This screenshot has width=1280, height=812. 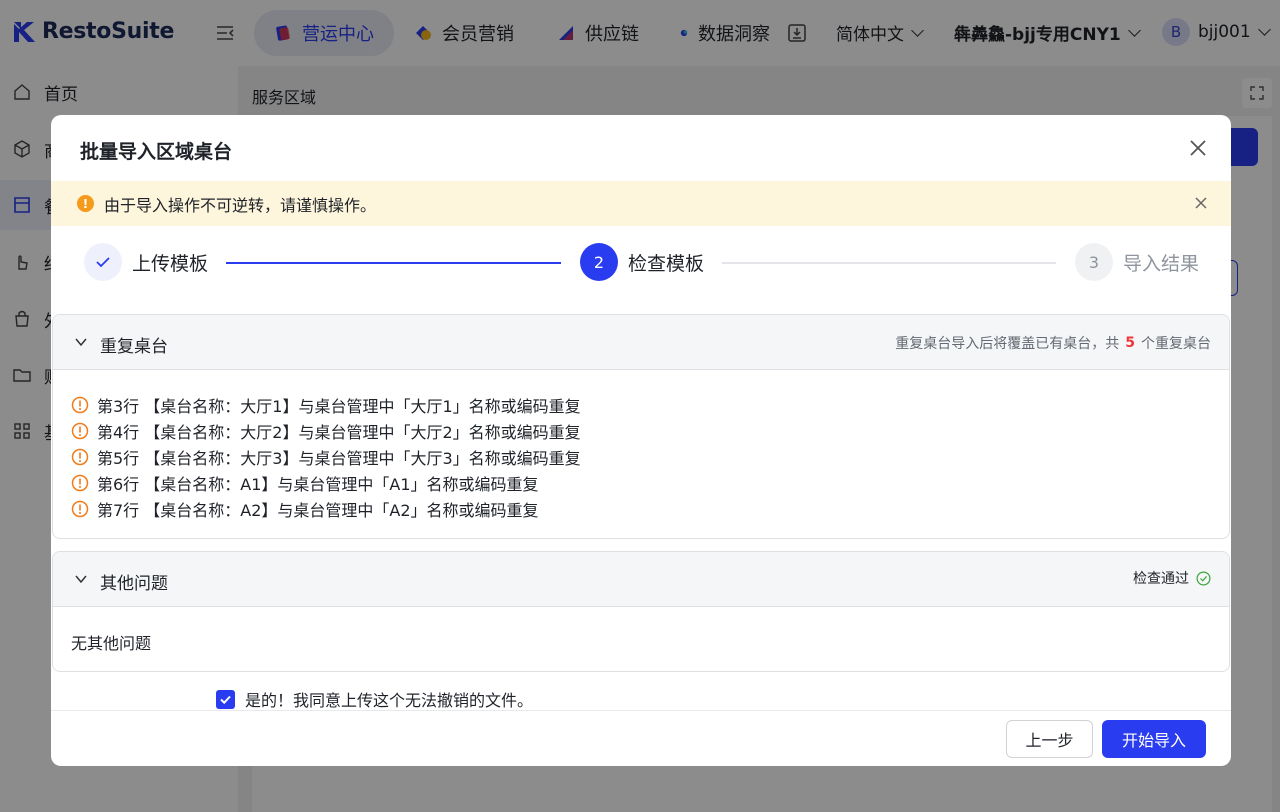 What do you see at coordinates (111, 643) in the screenshot?
I see `no-other-issues-text: 无其他问题` at bounding box center [111, 643].